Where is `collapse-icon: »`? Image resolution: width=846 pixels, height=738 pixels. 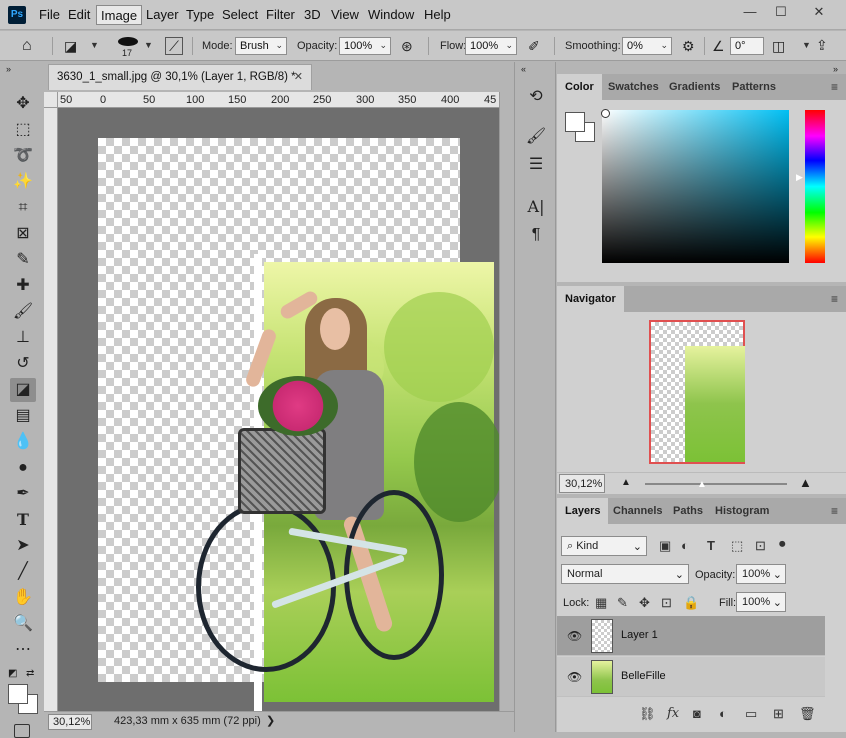 collapse-icon: » is located at coordinates (8, 69).